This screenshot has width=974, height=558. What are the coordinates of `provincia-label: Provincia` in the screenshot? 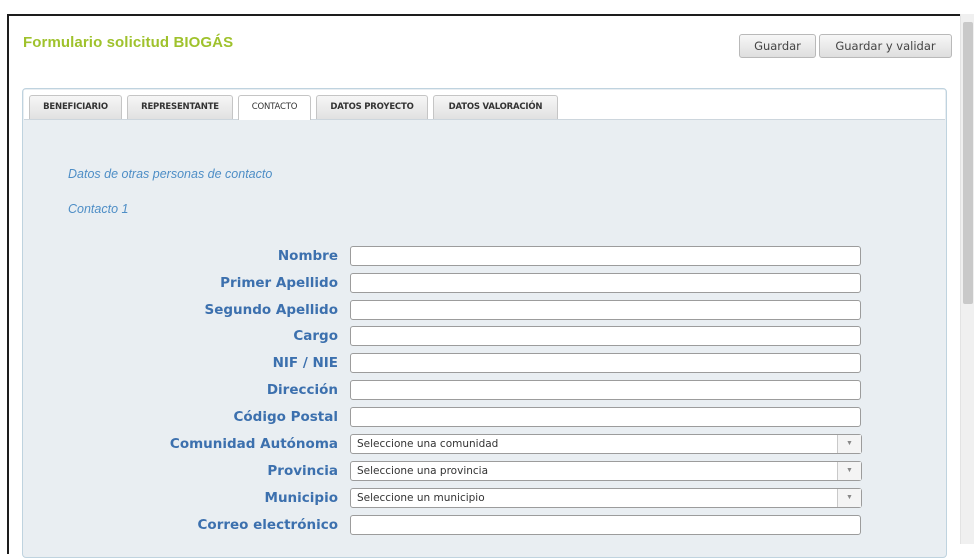 It's located at (302, 471).